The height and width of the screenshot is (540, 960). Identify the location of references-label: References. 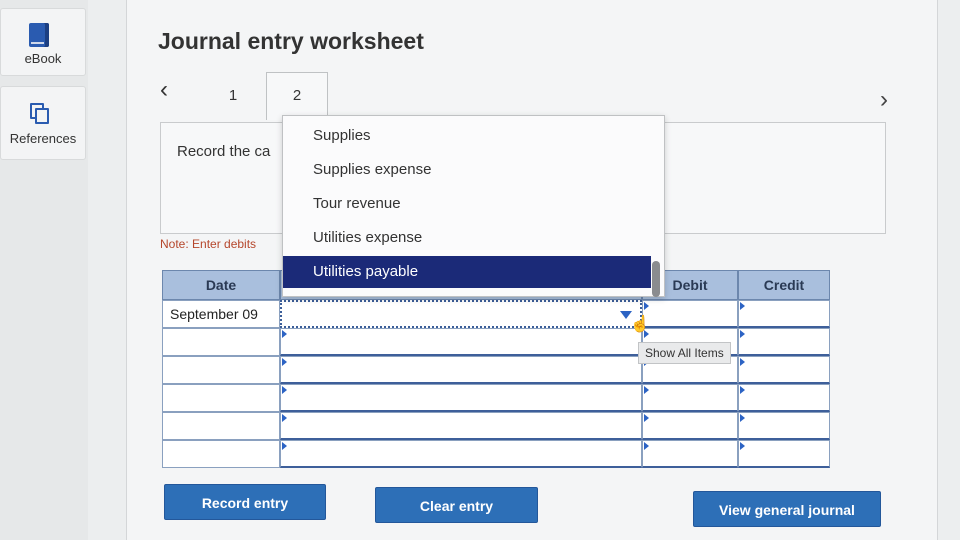
(43, 138).